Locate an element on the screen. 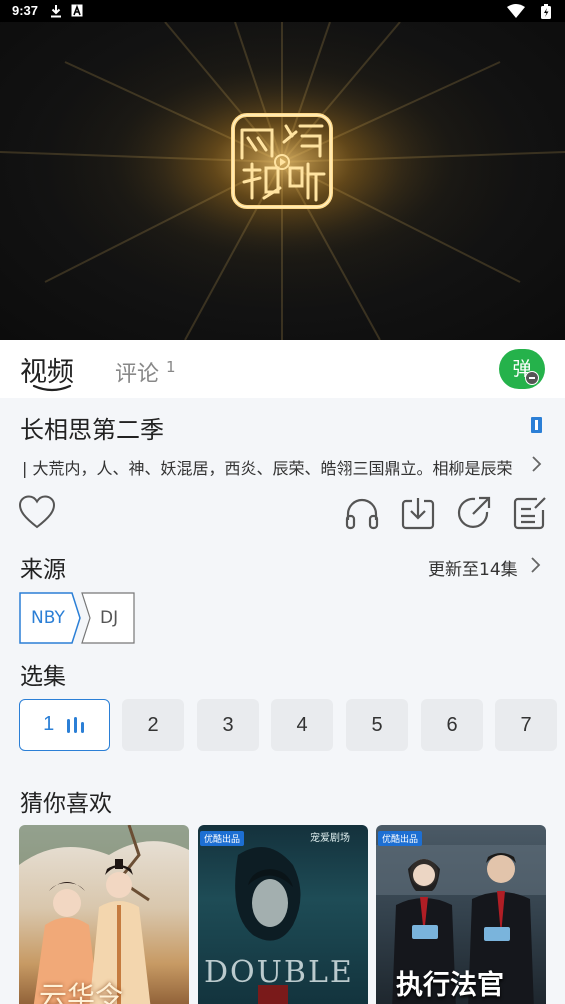 The width and height of the screenshot is (565, 1004). episode-button-2: 2 is located at coordinates (153, 725).